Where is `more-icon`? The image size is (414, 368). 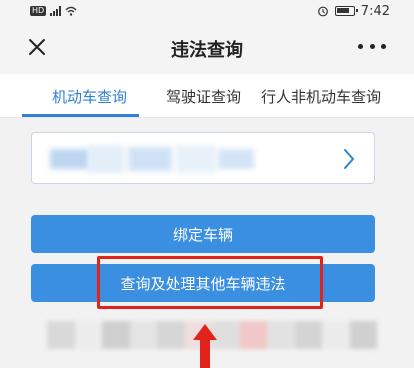 more-icon is located at coordinates (372, 46).